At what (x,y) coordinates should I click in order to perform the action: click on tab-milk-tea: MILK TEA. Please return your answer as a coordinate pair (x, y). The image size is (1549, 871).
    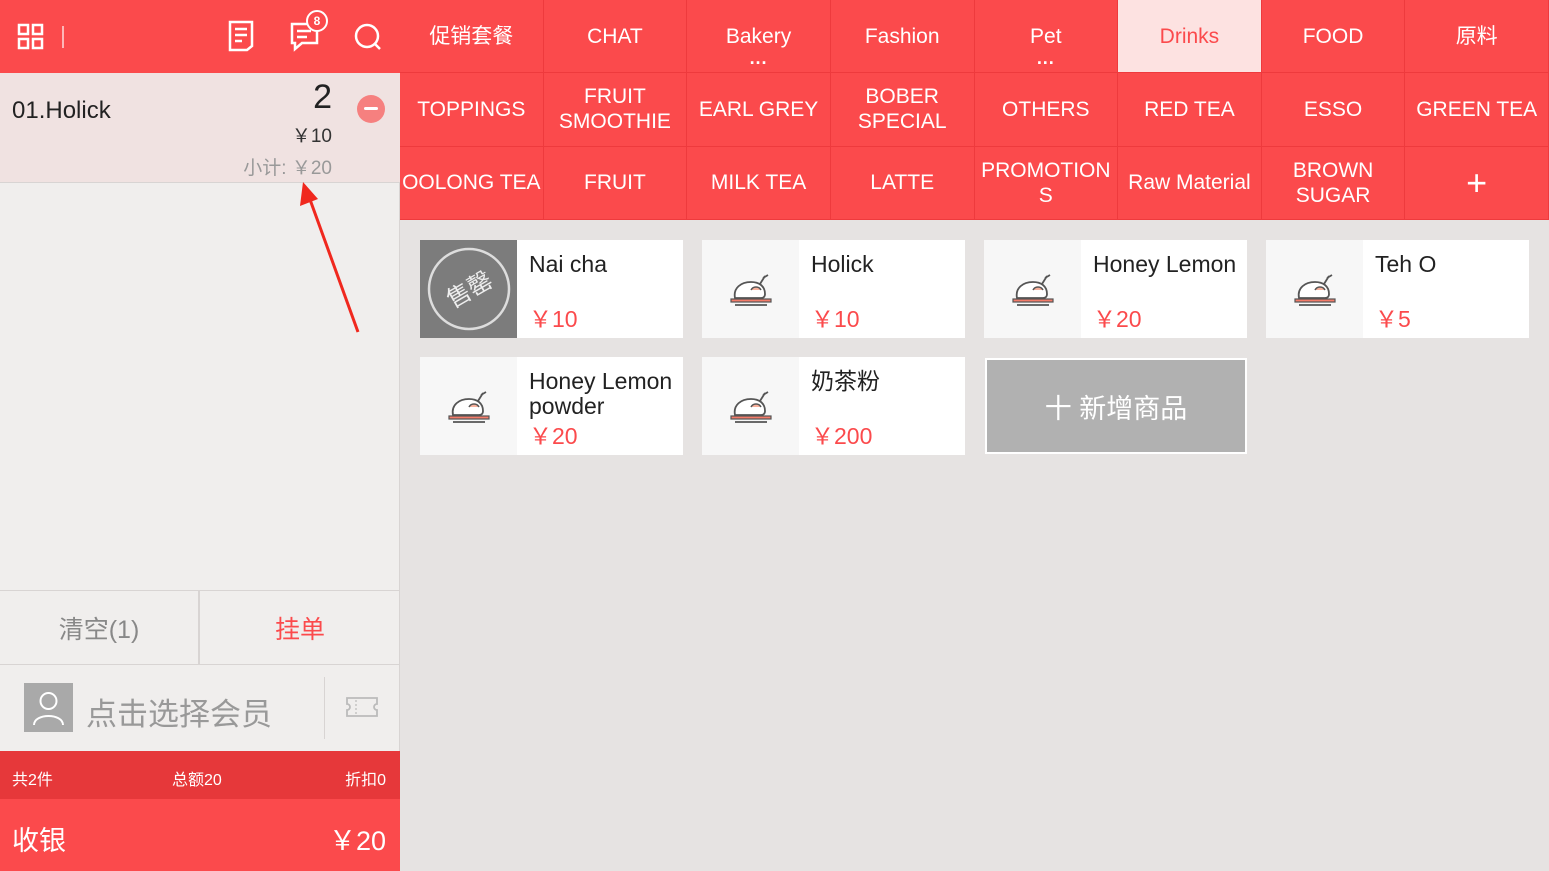
    Looking at the image, I should click on (759, 183).